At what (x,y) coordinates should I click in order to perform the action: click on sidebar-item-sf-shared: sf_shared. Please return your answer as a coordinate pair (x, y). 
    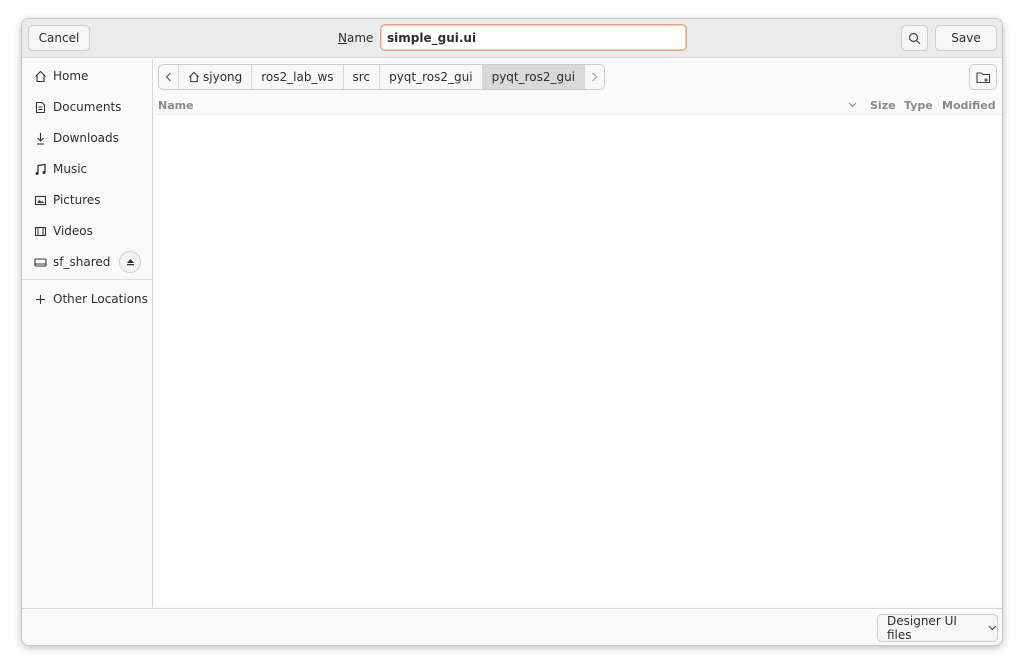
    Looking at the image, I should click on (87, 262).